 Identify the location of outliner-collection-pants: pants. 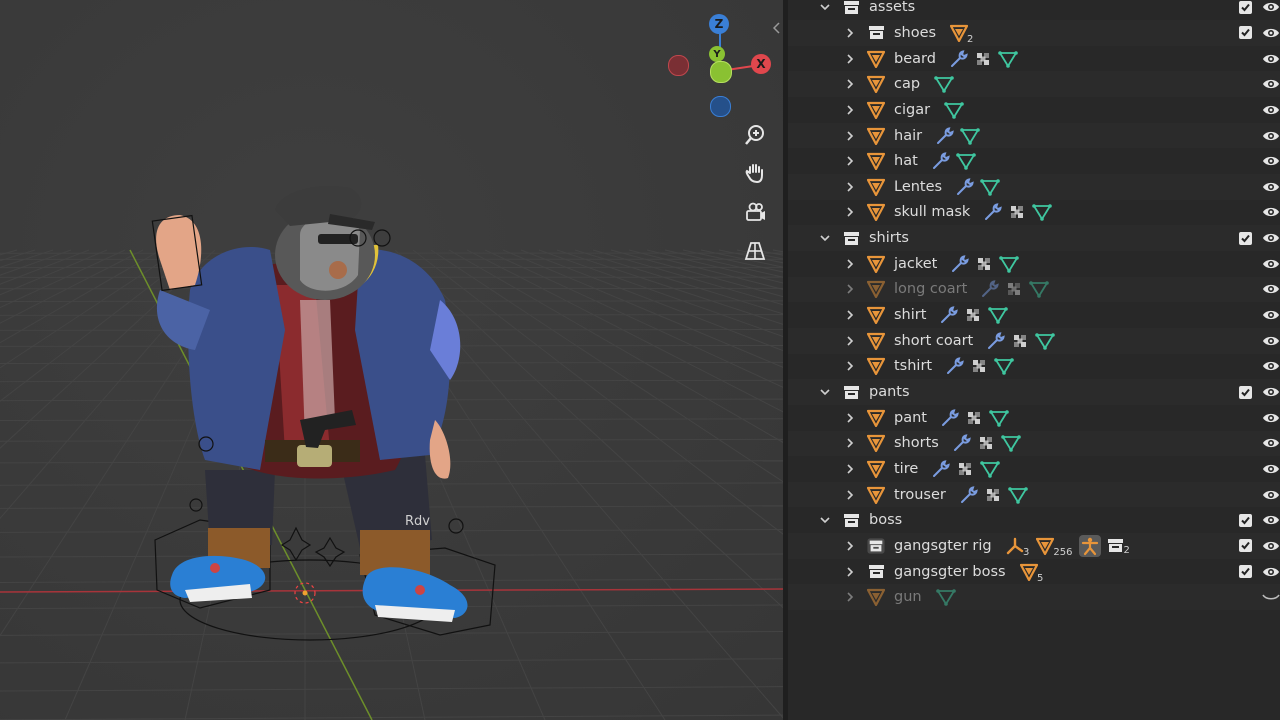
(1034, 392).